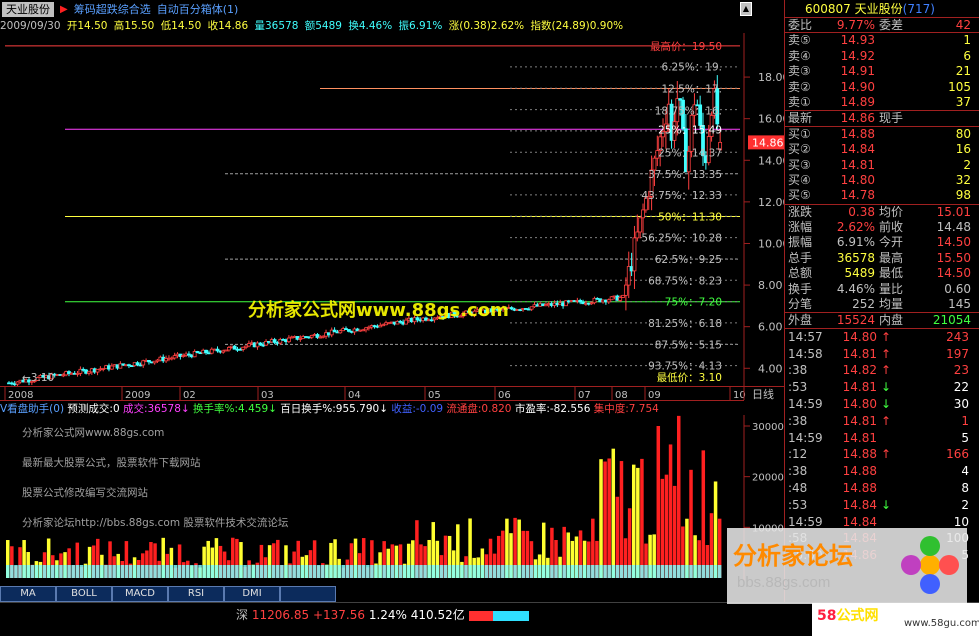 Image resolution: width=979 pixels, height=636 pixels. Describe the element at coordinates (237, 409) in the screenshot. I see `volume-indicator-2: 换手率%:4.459↓` at that location.